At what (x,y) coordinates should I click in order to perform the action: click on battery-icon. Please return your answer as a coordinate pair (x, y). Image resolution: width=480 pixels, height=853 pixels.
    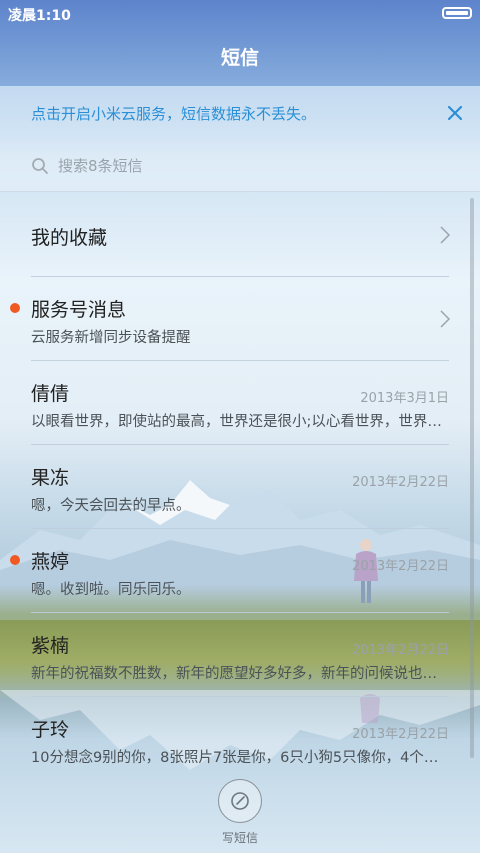
    Looking at the image, I should click on (457, 13).